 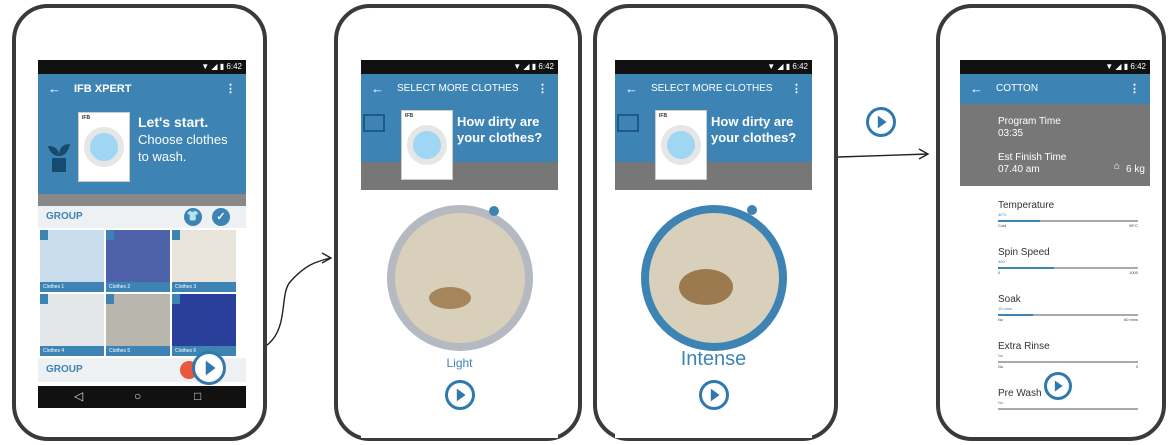 I want to click on flow-play-button, so click(x=881, y=122).